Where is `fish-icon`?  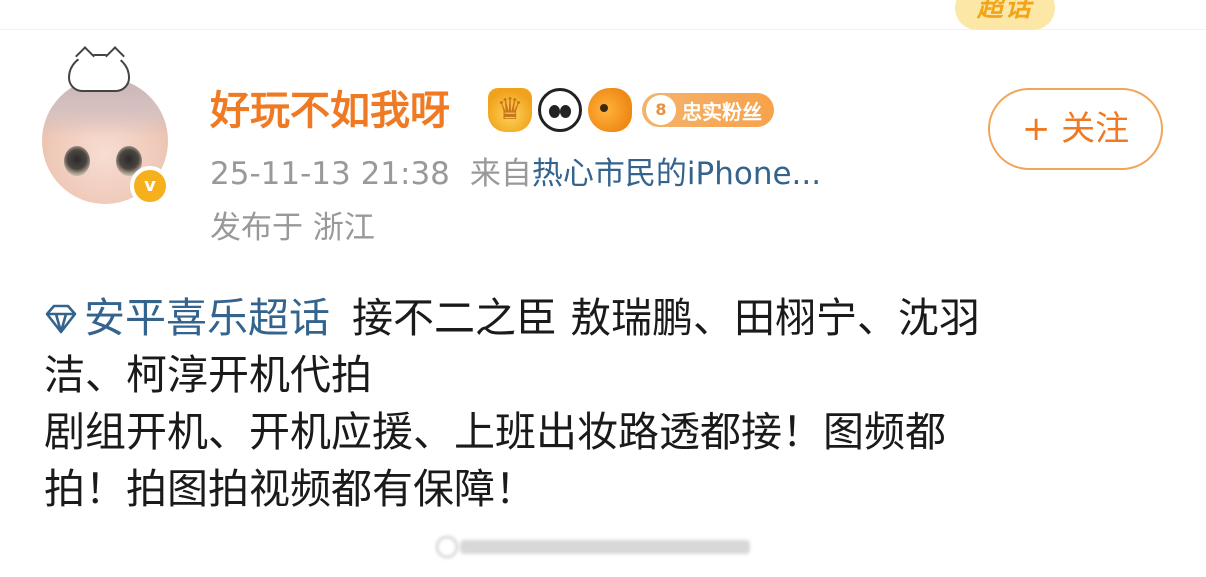
fish-icon is located at coordinates (610, 110).